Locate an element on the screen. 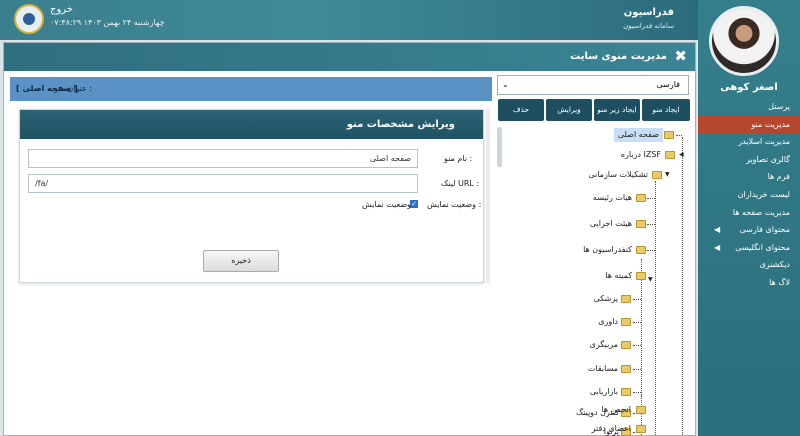 The height and width of the screenshot is (436, 800). sidebar-item-label: محتوای فارسی is located at coordinates (764, 230).